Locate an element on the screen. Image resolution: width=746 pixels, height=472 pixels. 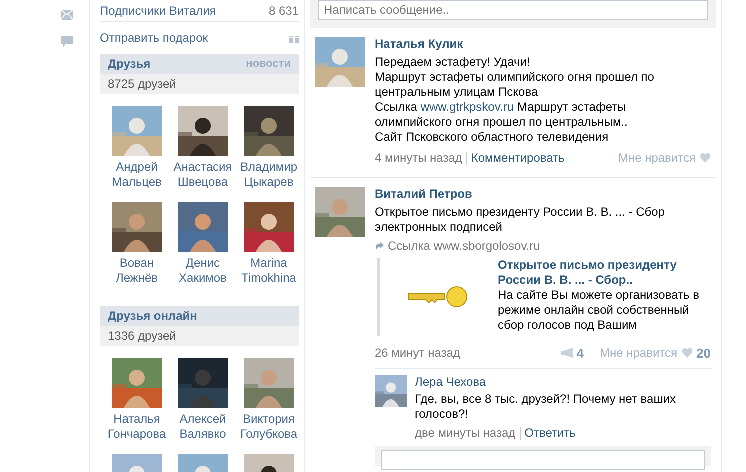
post-time: 26 минут назад is located at coordinates (417, 353).